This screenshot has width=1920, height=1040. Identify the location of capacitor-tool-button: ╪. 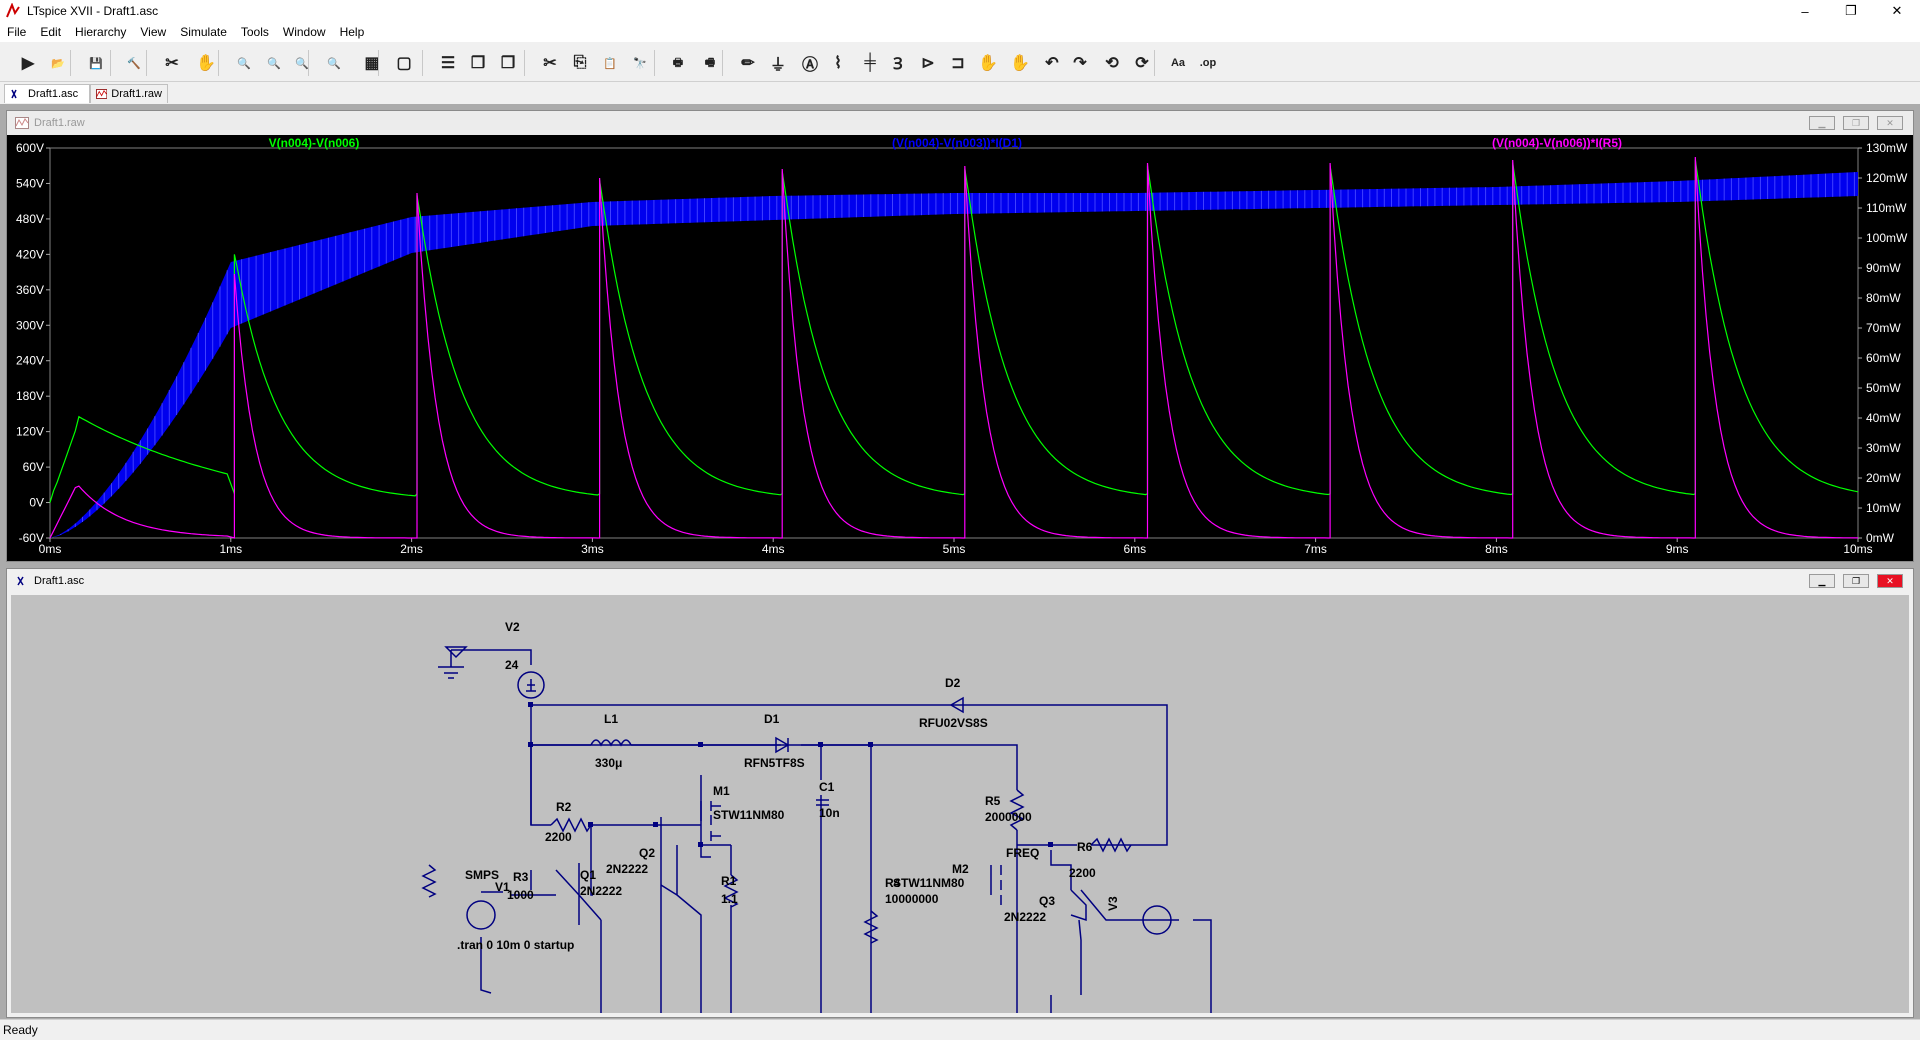
(870, 63).